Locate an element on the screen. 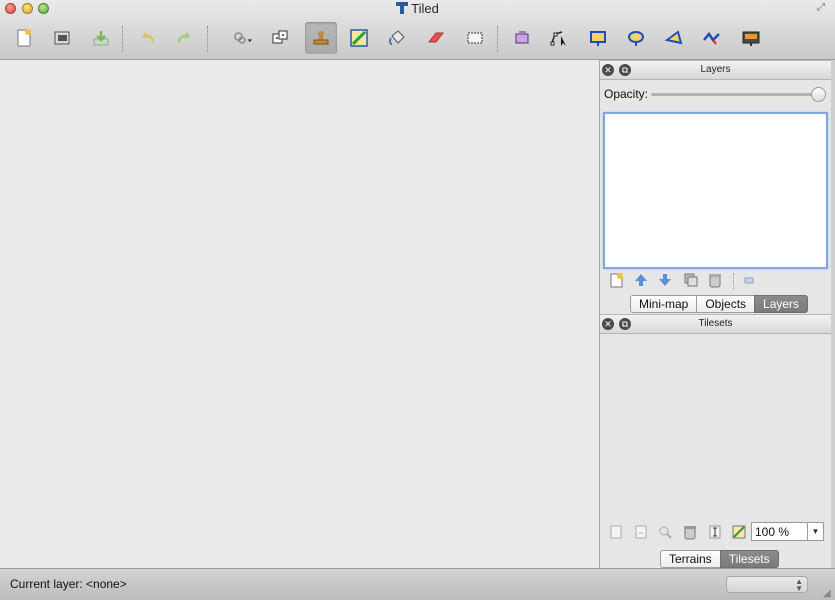 The image size is (835, 600). lower-layer-button is located at coordinates (665, 280).